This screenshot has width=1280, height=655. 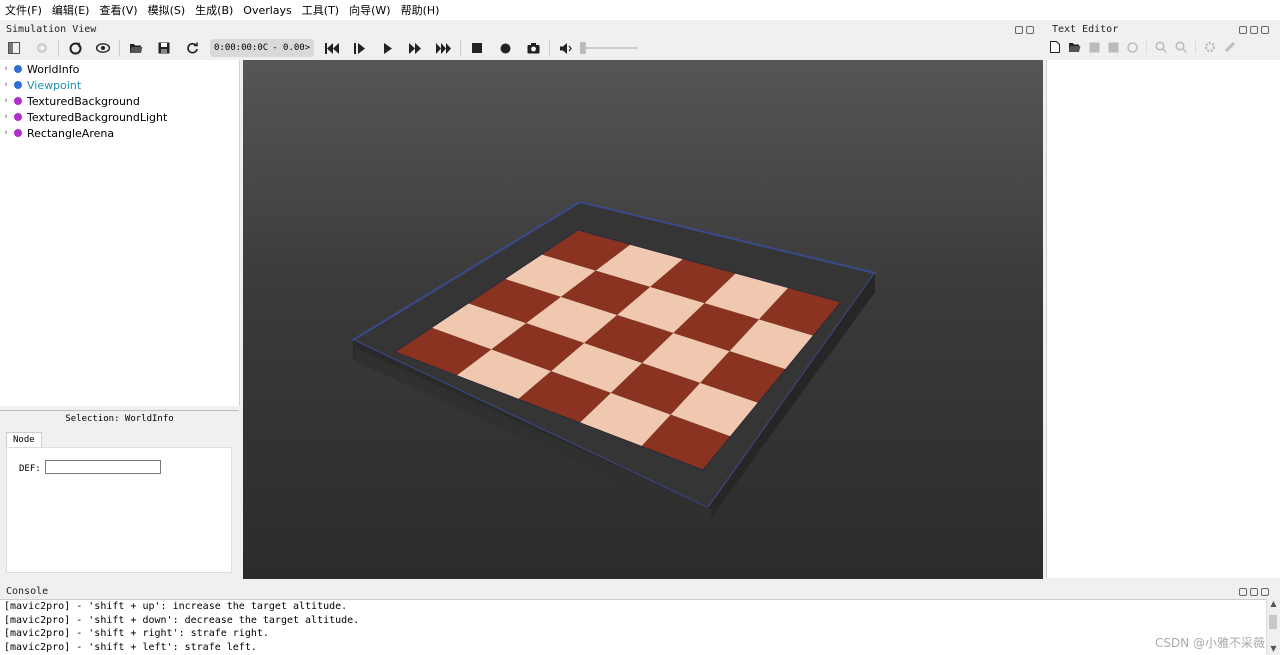 I want to click on tree-item-texturedbackgroundlight: › TexturedBackgroundLight, so click(x=119, y=117).